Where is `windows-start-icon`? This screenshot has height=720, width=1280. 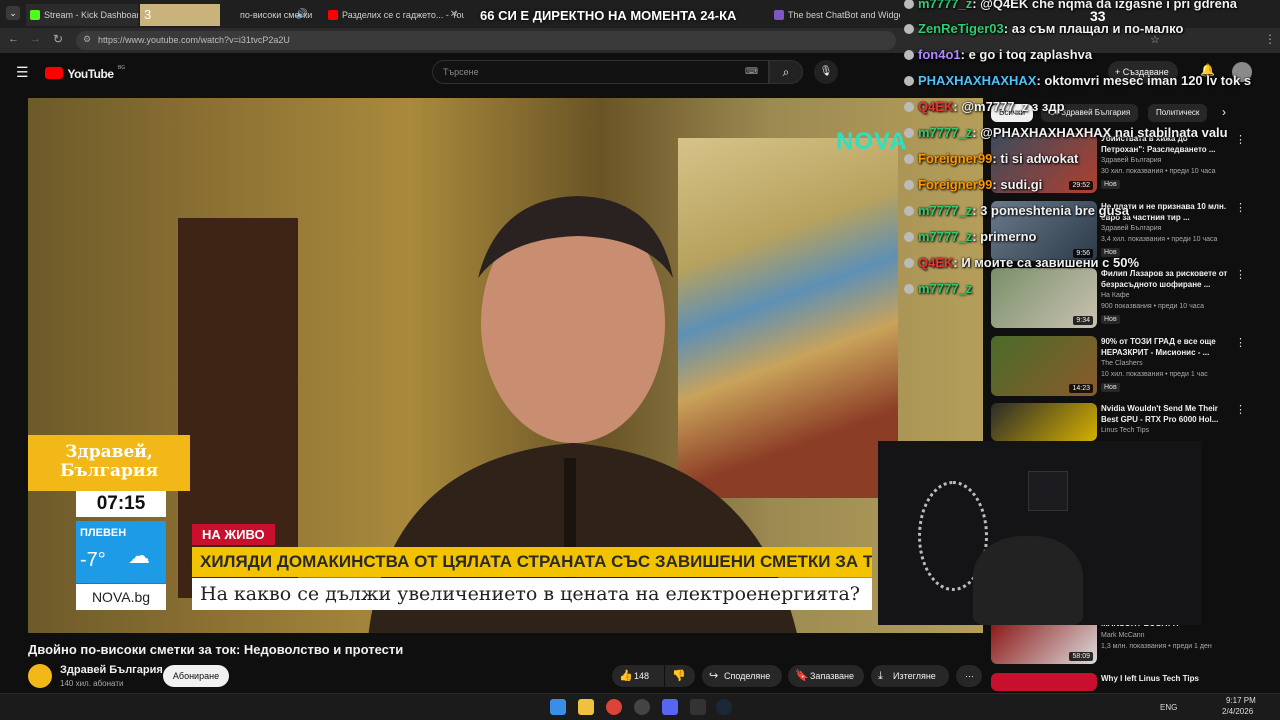 windows-start-icon is located at coordinates (558, 707).